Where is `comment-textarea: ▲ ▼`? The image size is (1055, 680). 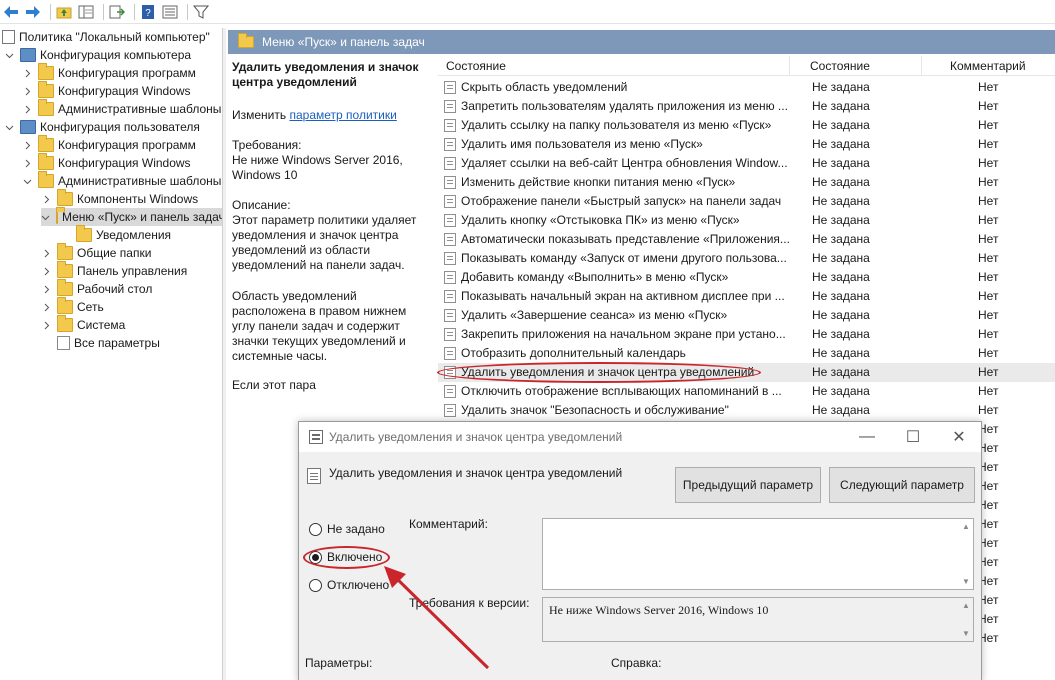 comment-textarea: ▲ ▼ is located at coordinates (758, 554).